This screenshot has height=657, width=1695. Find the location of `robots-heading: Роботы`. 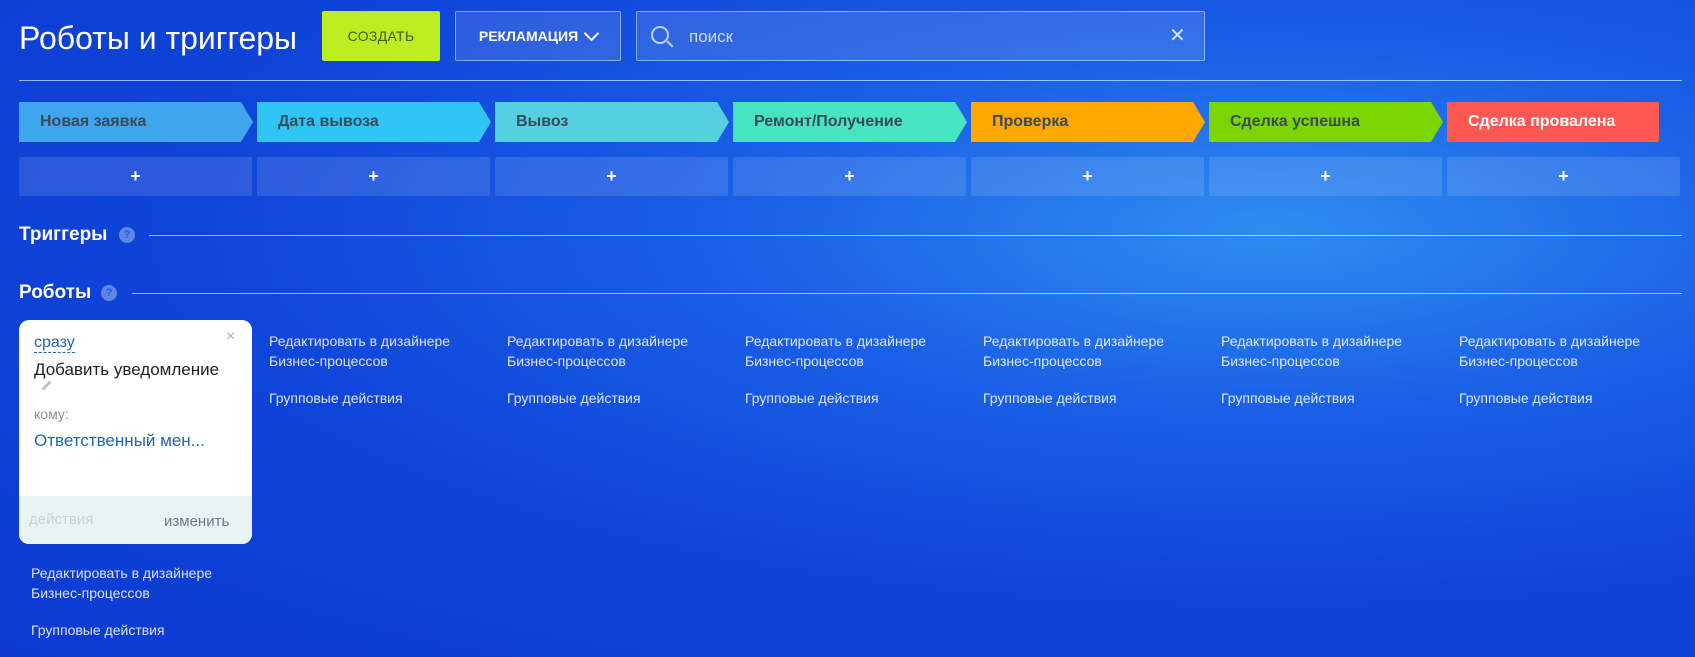

robots-heading: Роботы is located at coordinates (55, 292).